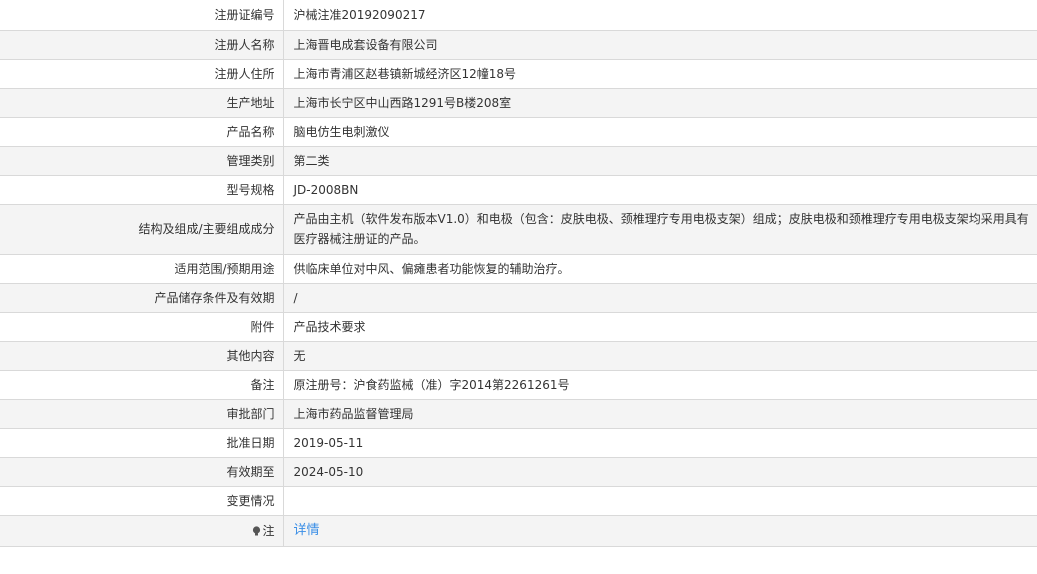  Describe the element at coordinates (142, 356) in the screenshot. I see `row-label: 其他内容` at that location.